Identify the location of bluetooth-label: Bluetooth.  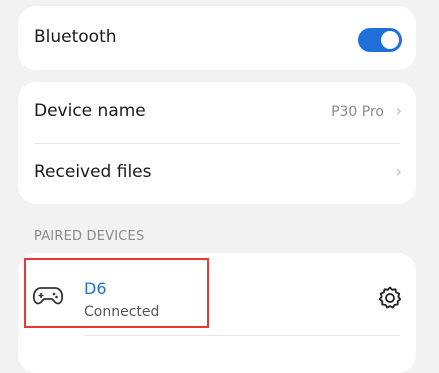
(75, 37).